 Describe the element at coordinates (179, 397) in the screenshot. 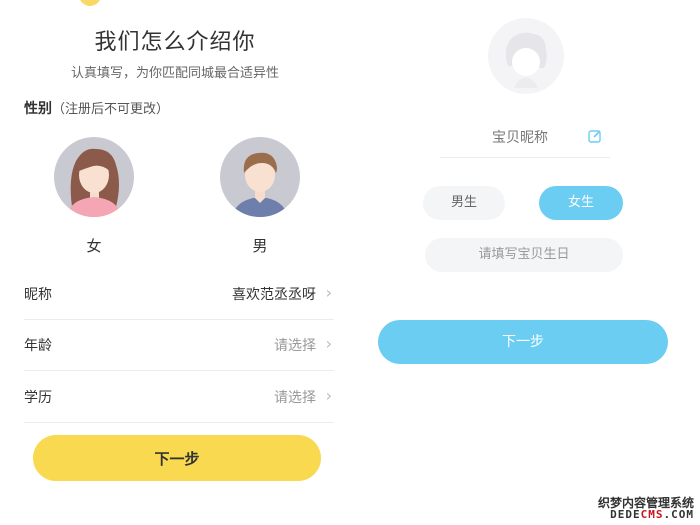

I see `education-row: 学历 请选择 ›` at that location.